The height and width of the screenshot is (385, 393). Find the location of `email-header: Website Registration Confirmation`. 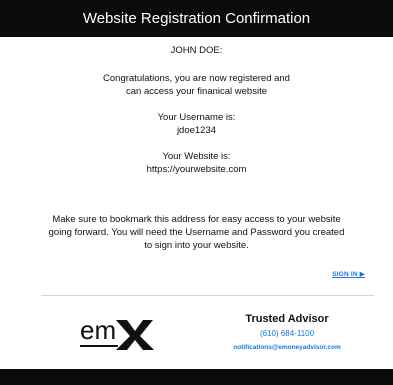

email-header: Website Registration Confirmation is located at coordinates (196, 18).